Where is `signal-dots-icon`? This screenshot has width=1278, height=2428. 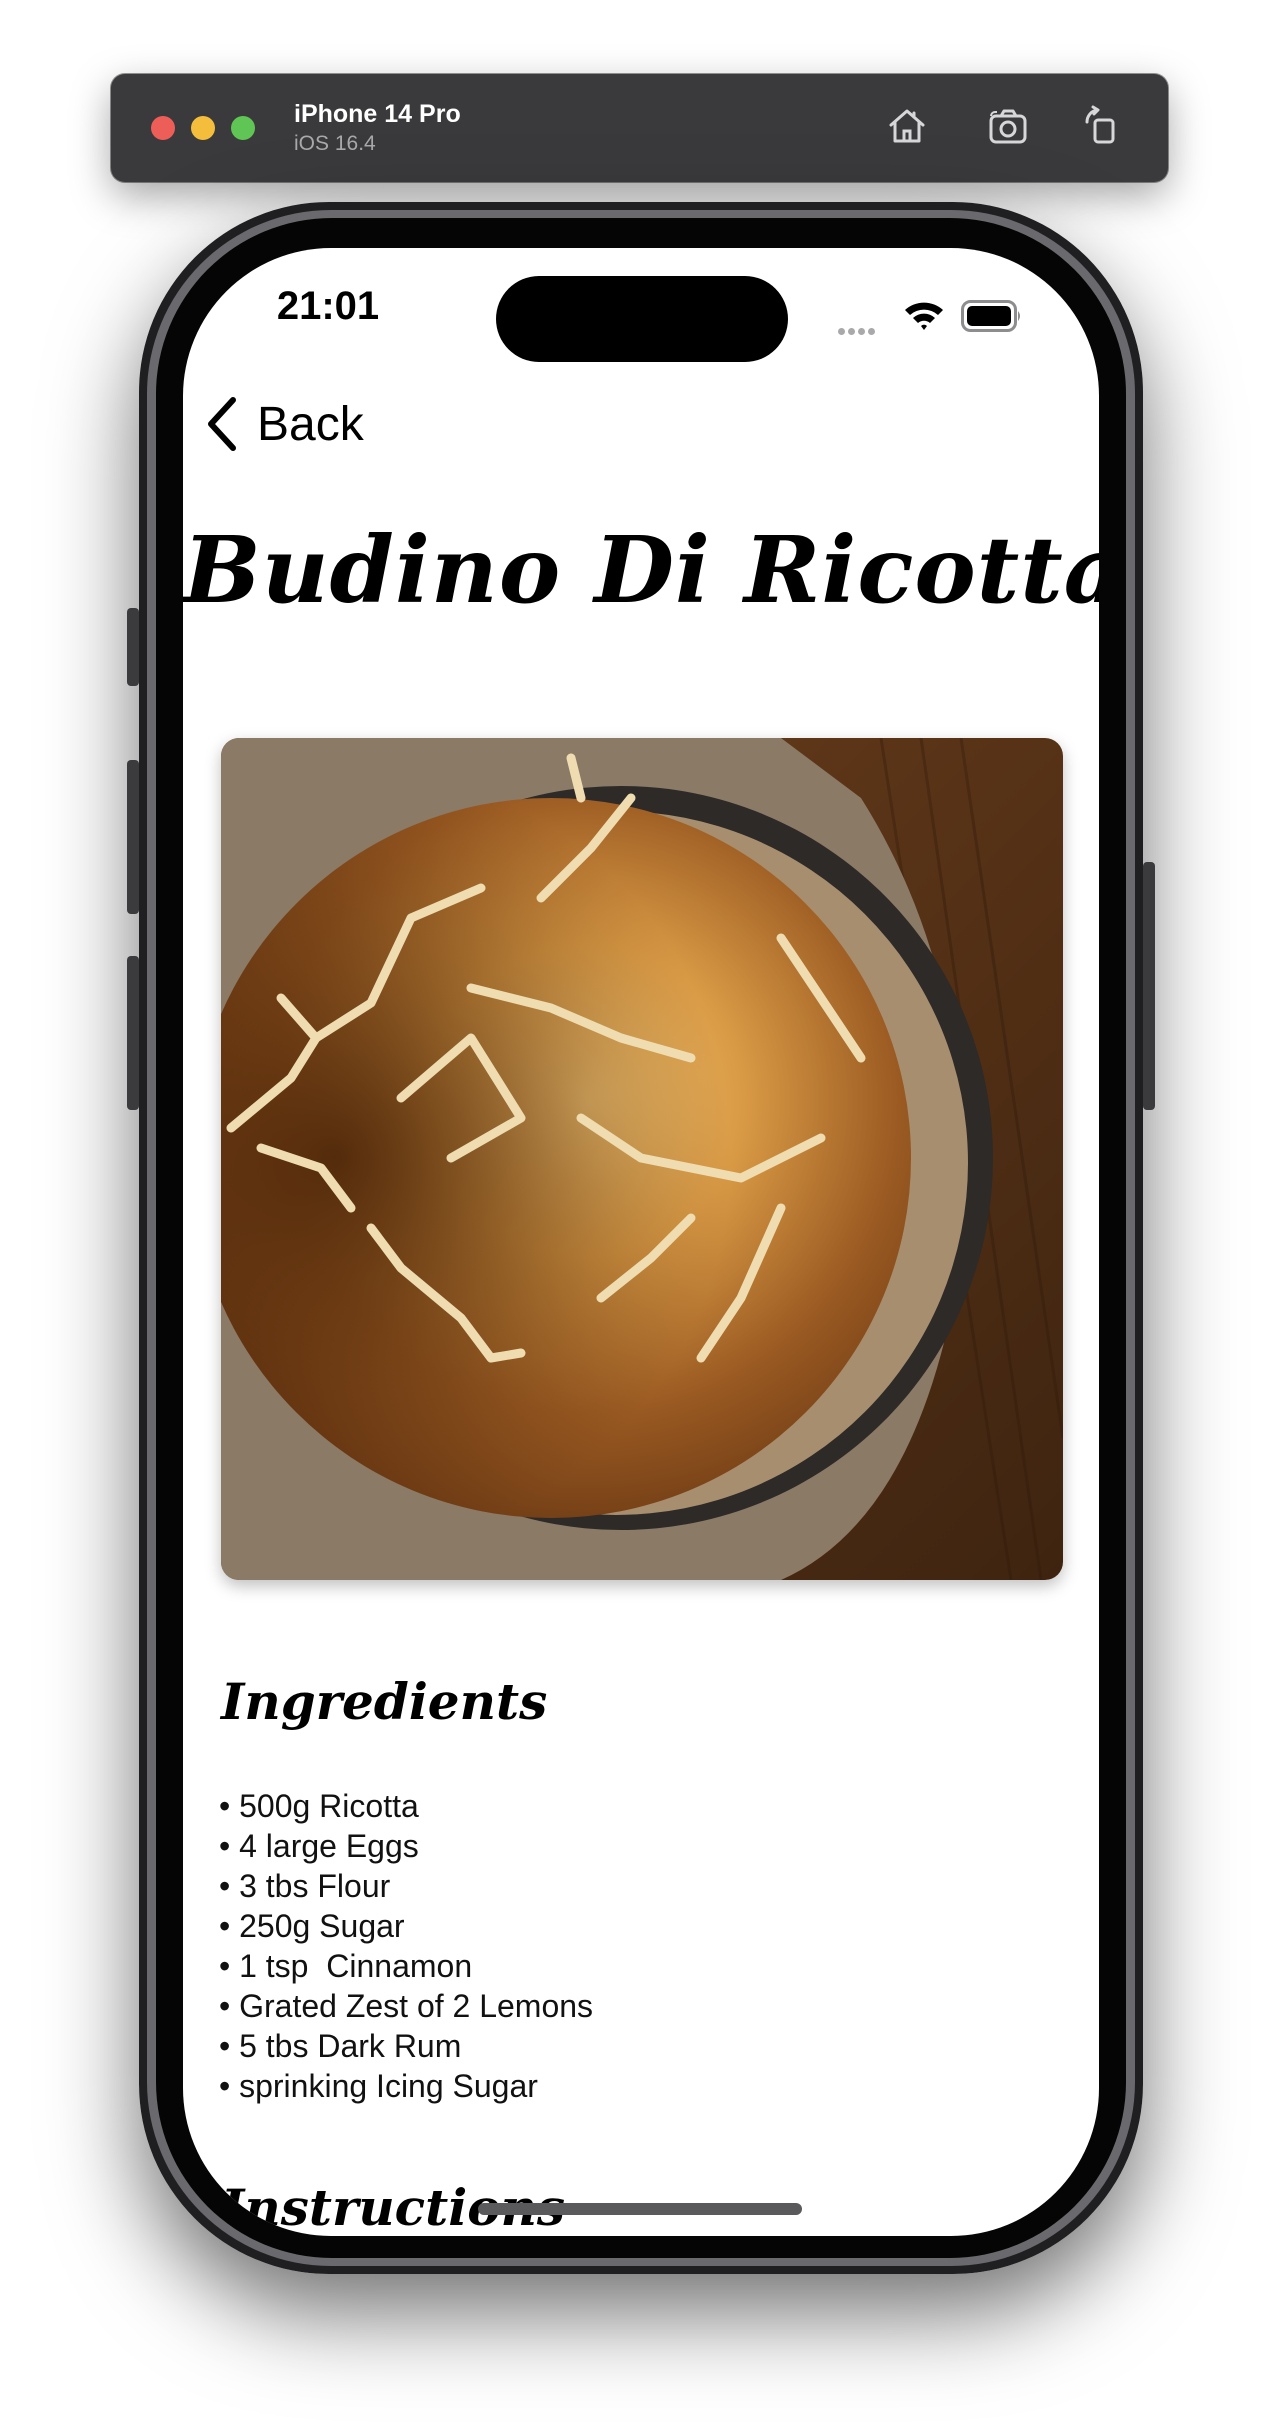
signal-dots-icon is located at coordinates (858, 331).